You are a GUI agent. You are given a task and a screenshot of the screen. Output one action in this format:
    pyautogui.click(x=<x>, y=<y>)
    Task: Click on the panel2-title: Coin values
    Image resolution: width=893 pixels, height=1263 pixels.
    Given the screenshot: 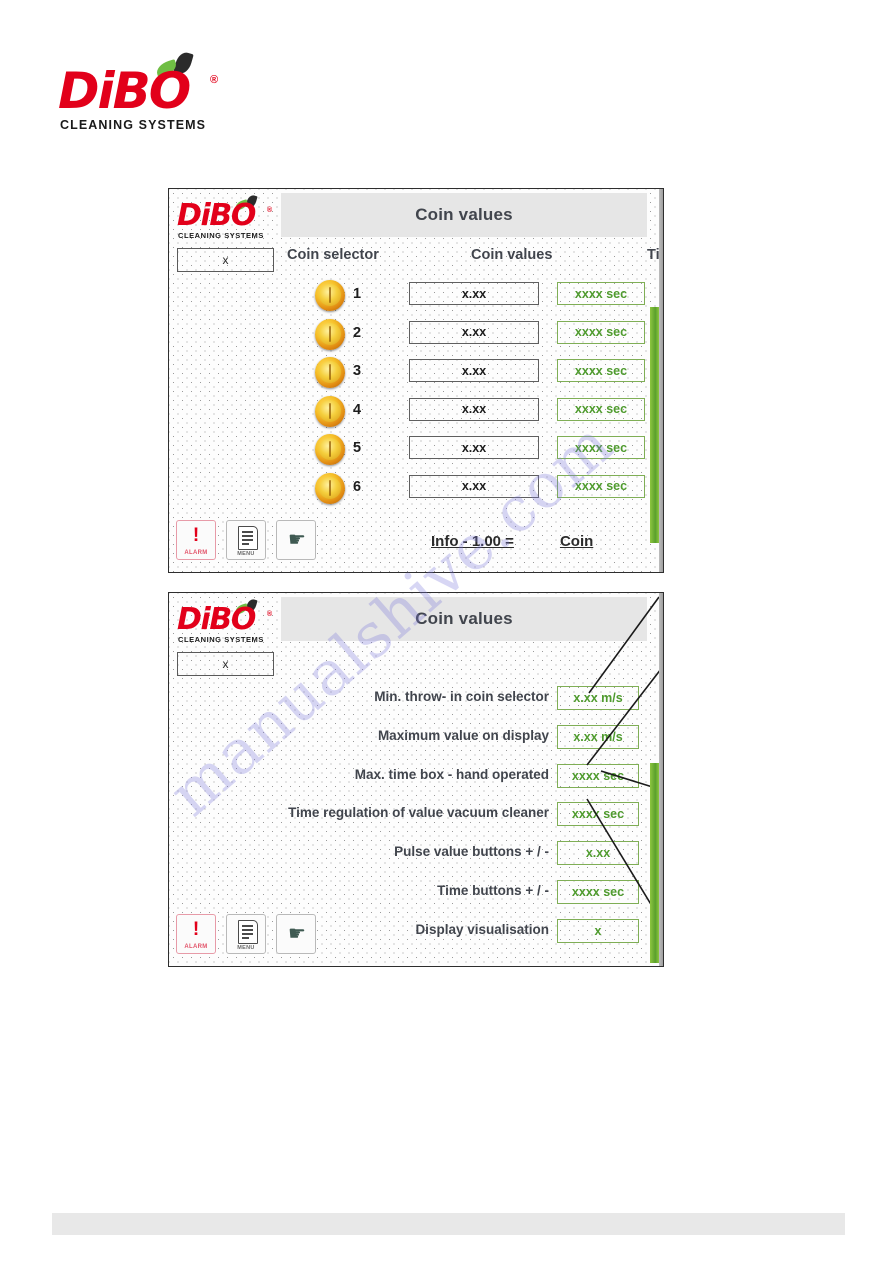 What is the action you would take?
    pyautogui.click(x=464, y=618)
    